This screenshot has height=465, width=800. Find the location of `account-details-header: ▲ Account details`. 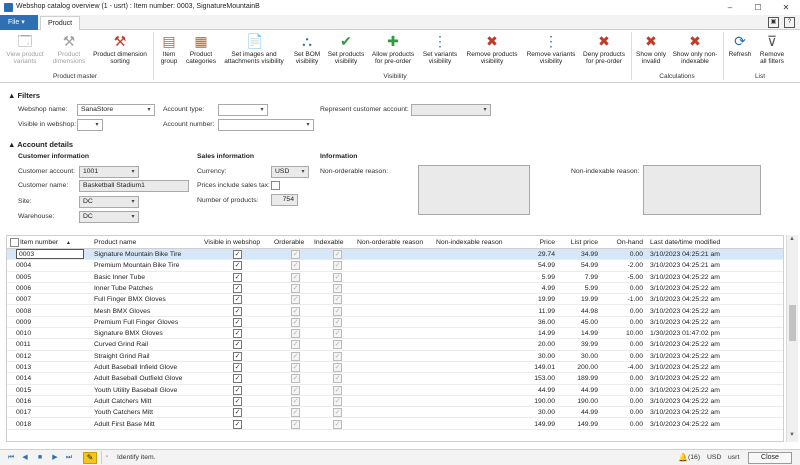

account-details-header: ▲ Account details is located at coordinates (40, 144).